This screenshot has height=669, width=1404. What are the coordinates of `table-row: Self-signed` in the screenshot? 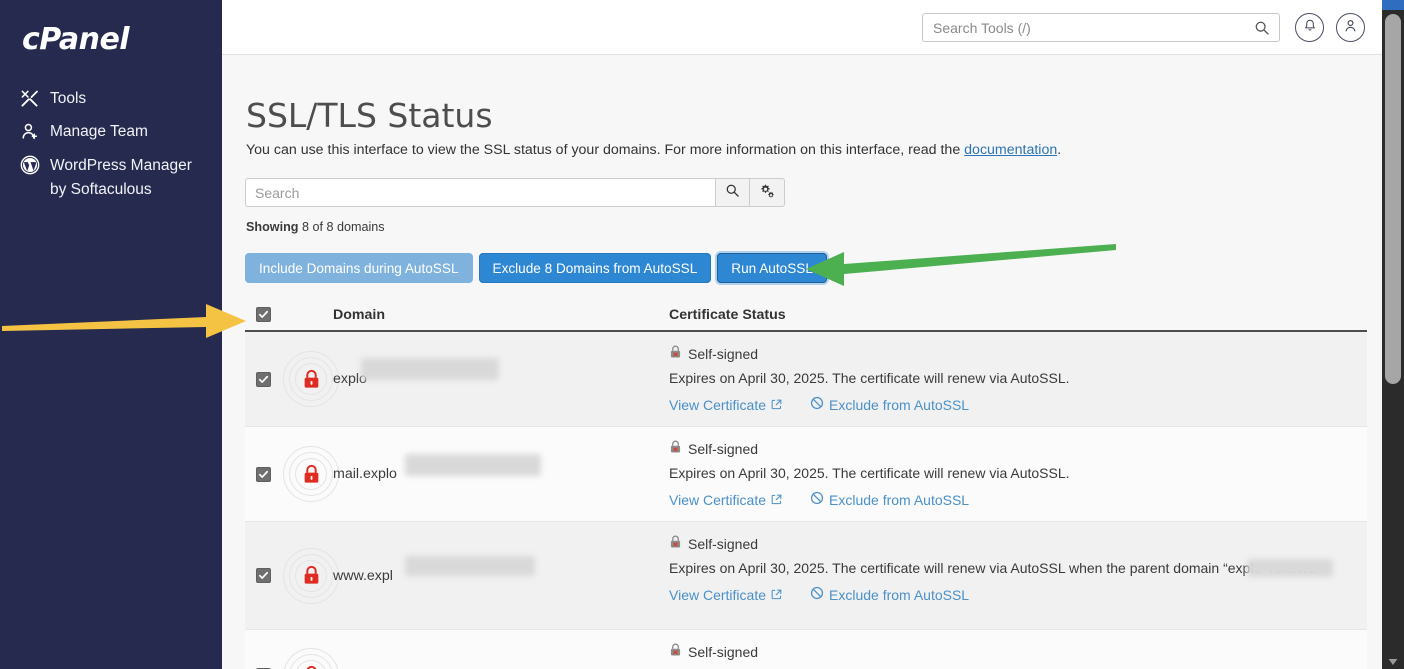 It's located at (806, 649).